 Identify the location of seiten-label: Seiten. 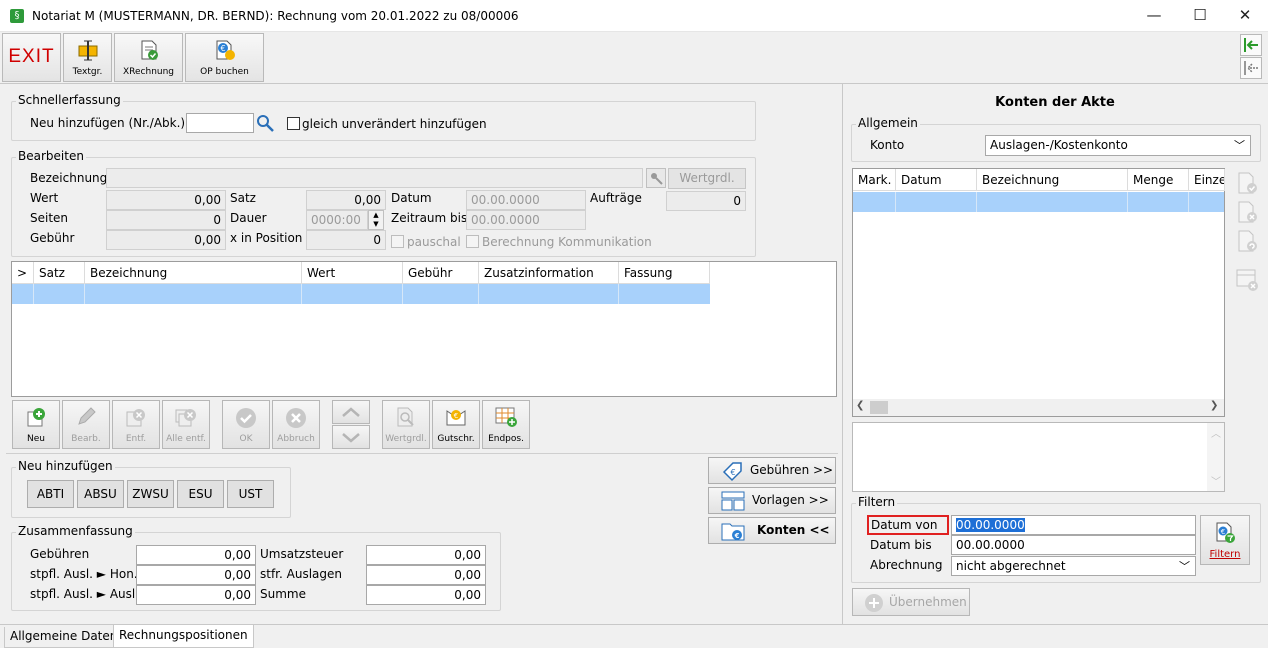
(49, 218).